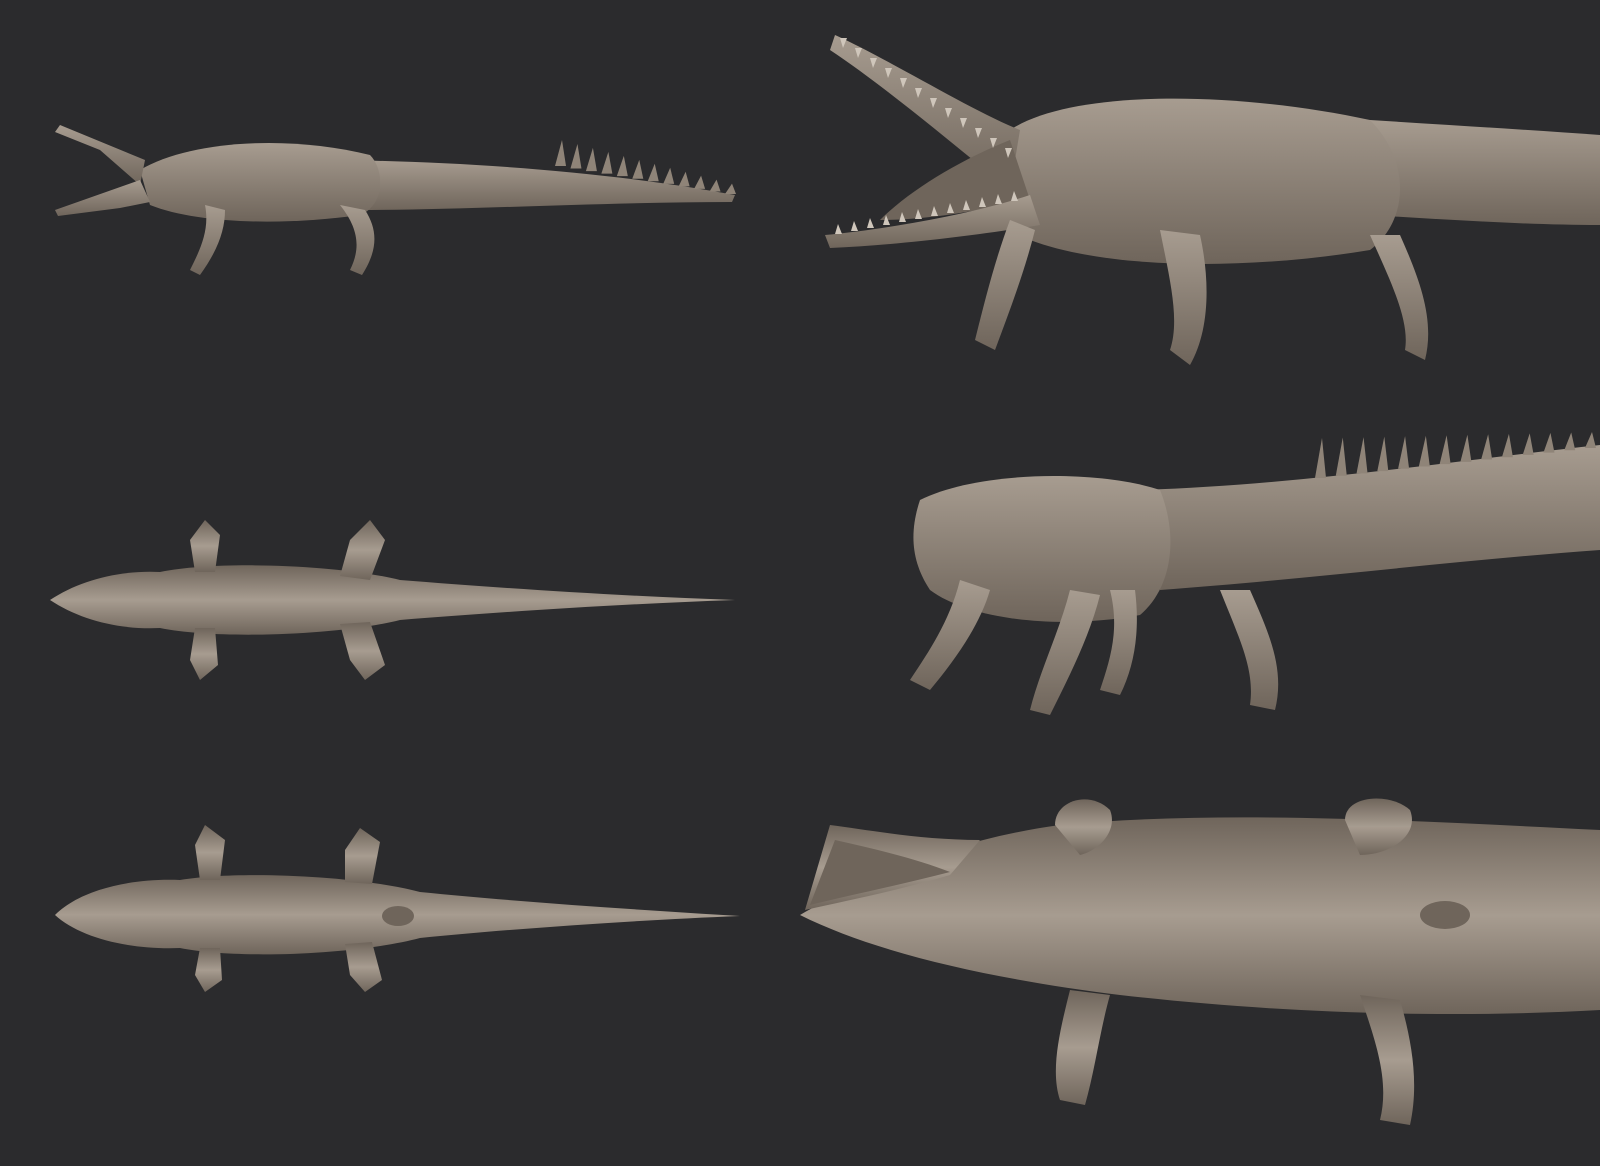  I want to click on crocodile-rear-view, so click(1250, 586).